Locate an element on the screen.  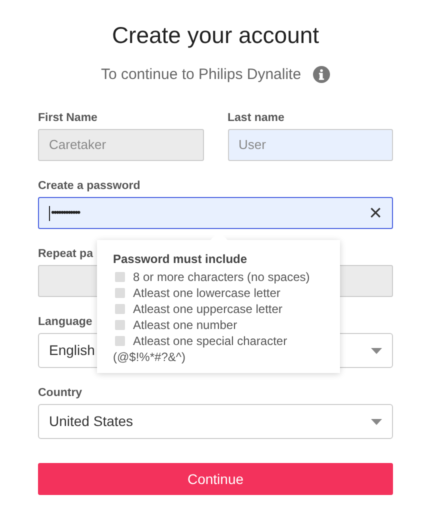
page-title: Create your account is located at coordinates (215, 36).